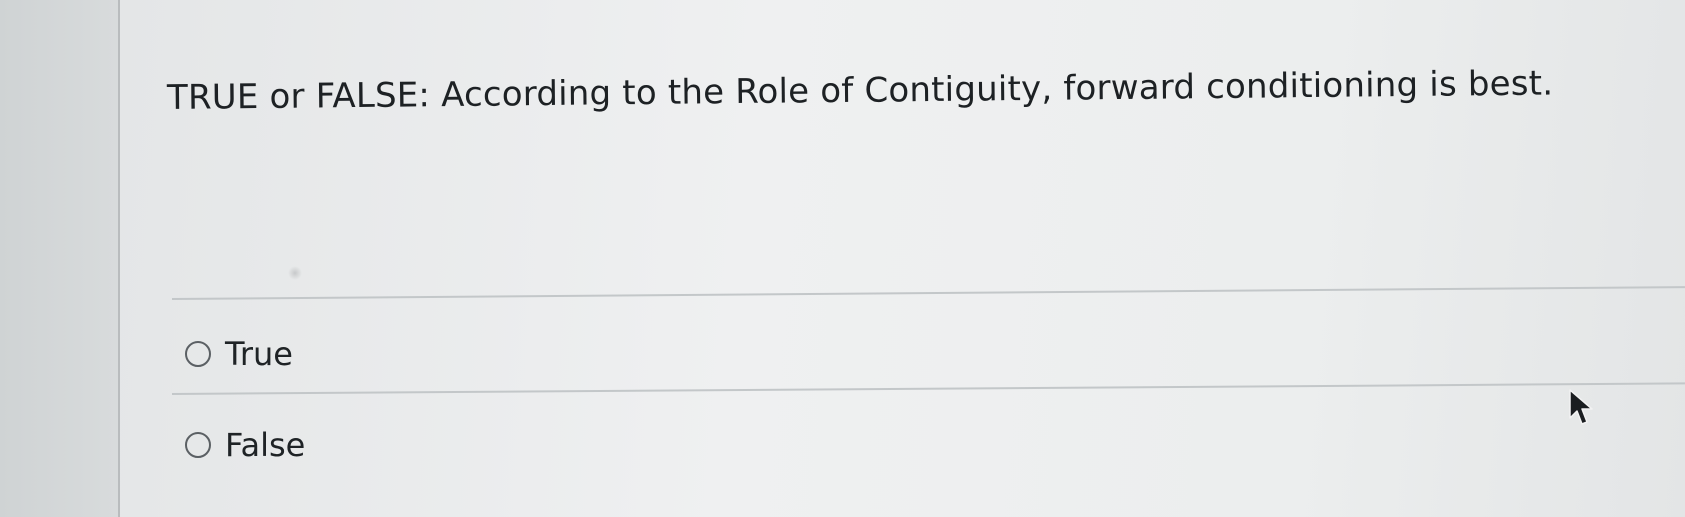 This screenshot has height=517, width=1685. I want to click on screen-smudge, so click(295, 273).